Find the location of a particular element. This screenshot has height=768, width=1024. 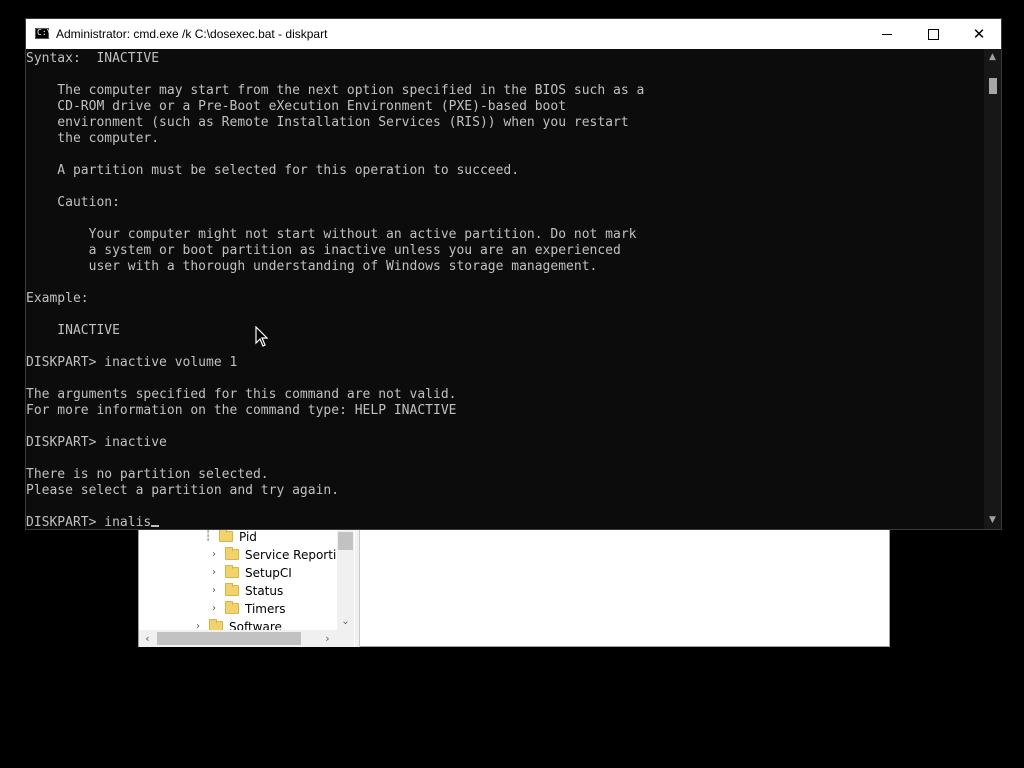

close-icon: ✕ is located at coordinates (979, 34).